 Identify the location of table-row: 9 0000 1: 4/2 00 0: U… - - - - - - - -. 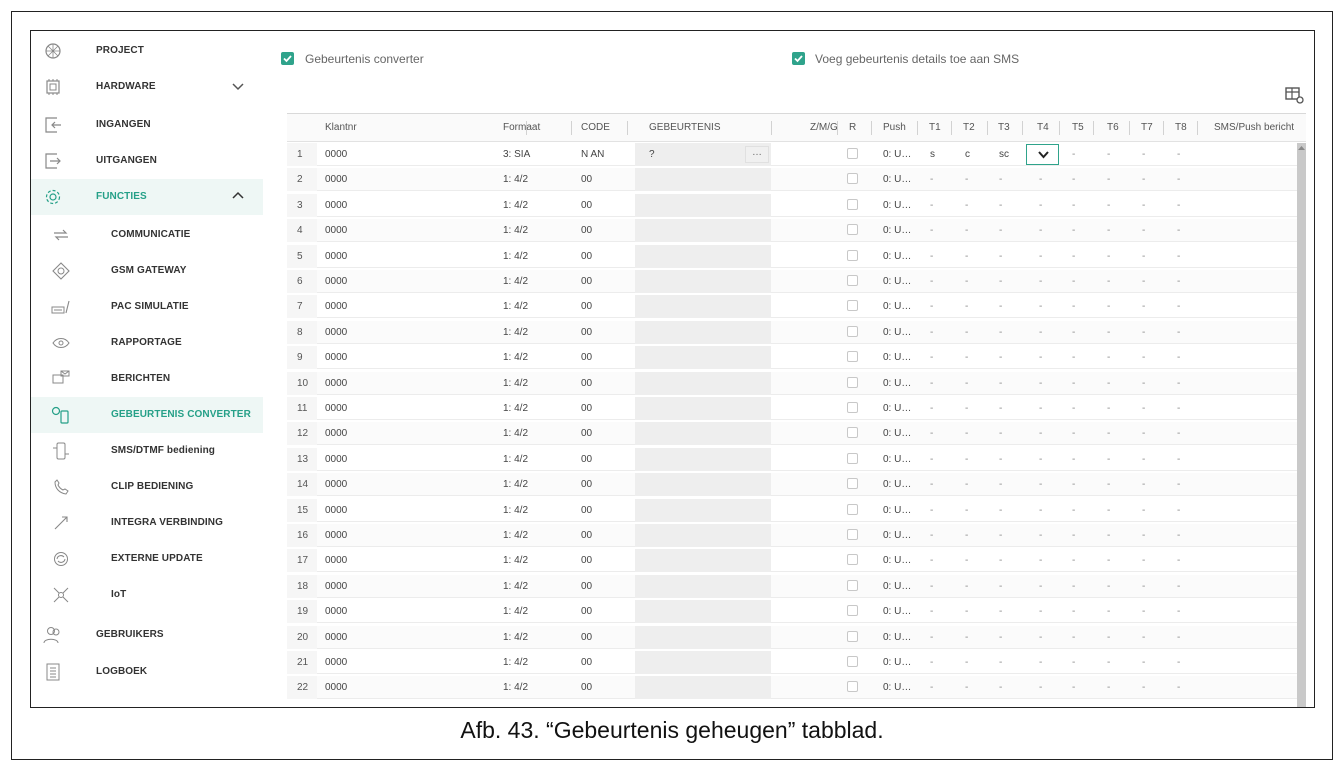
(796, 358).